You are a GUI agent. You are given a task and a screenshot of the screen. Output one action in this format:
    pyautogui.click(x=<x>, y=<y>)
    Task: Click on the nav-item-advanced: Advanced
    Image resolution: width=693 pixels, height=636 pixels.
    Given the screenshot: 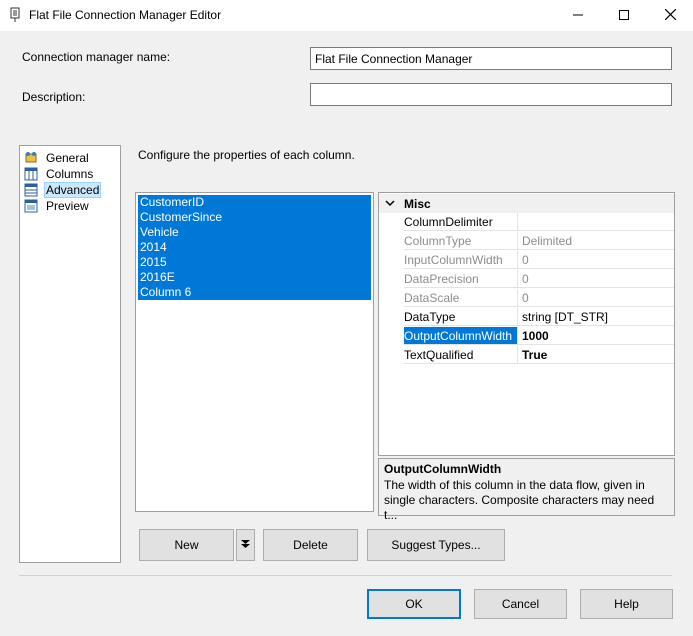 What is the action you would take?
    pyautogui.click(x=63, y=190)
    